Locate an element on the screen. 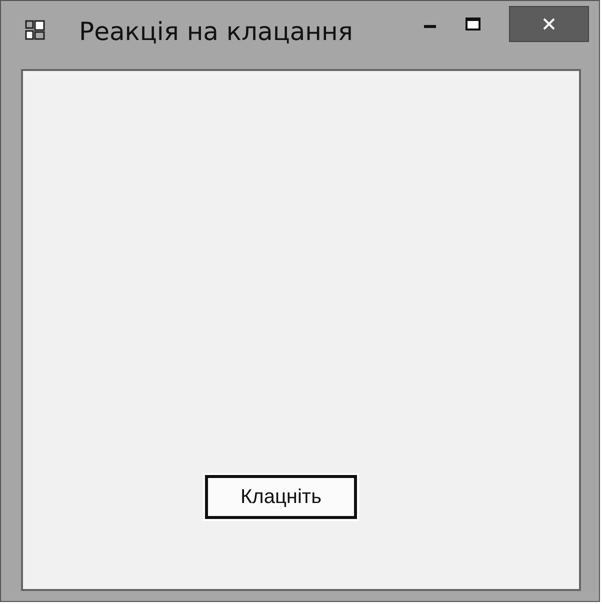 The height and width of the screenshot is (604, 602). click-button: Клацніть is located at coordinates (281, 497).